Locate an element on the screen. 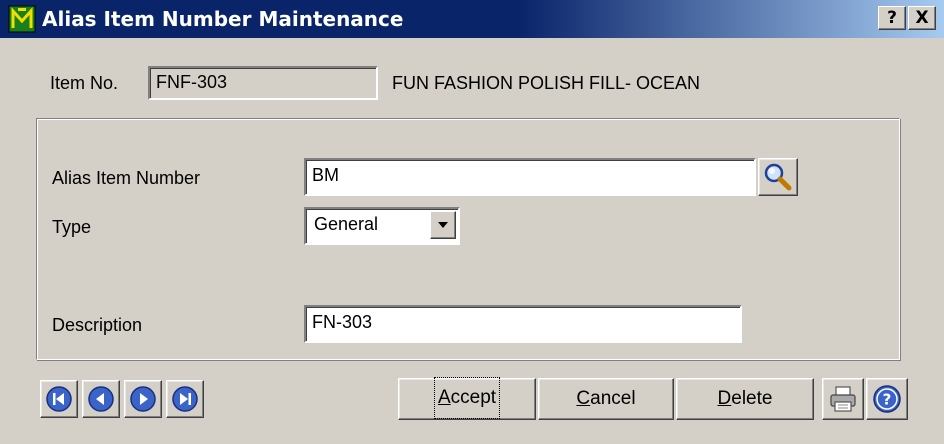  accept-button: Accept is located at coordinates (467, 398).